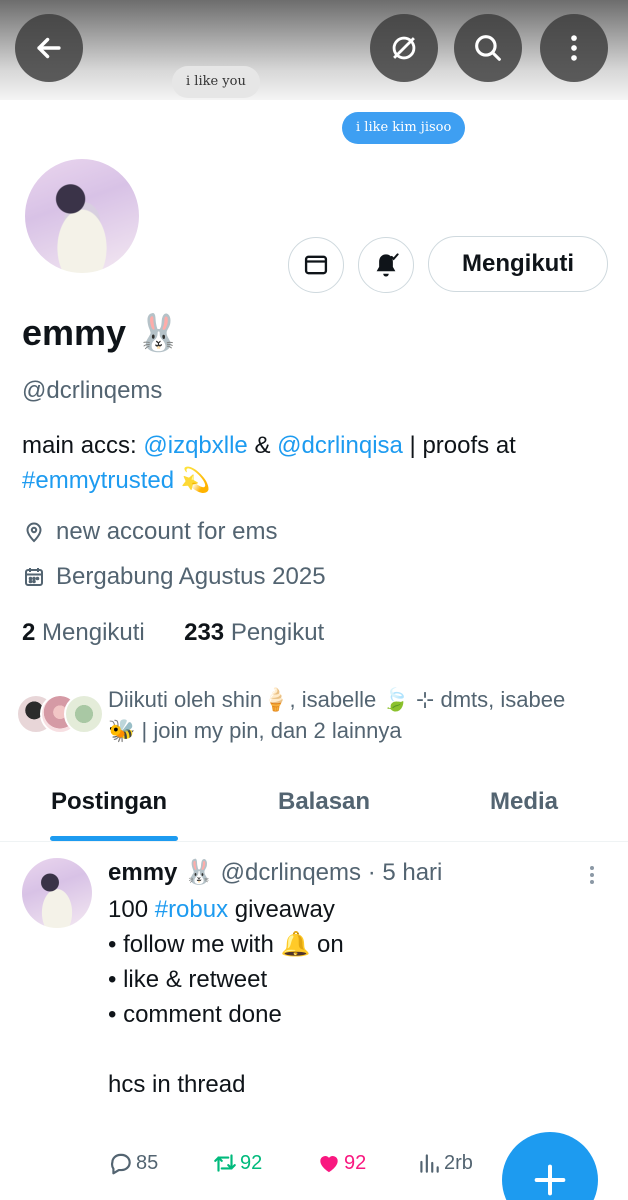  Describe the element at coordinates (158, 332) in the screenshot. I see `profile-name-emoji: 🐰` at that location.